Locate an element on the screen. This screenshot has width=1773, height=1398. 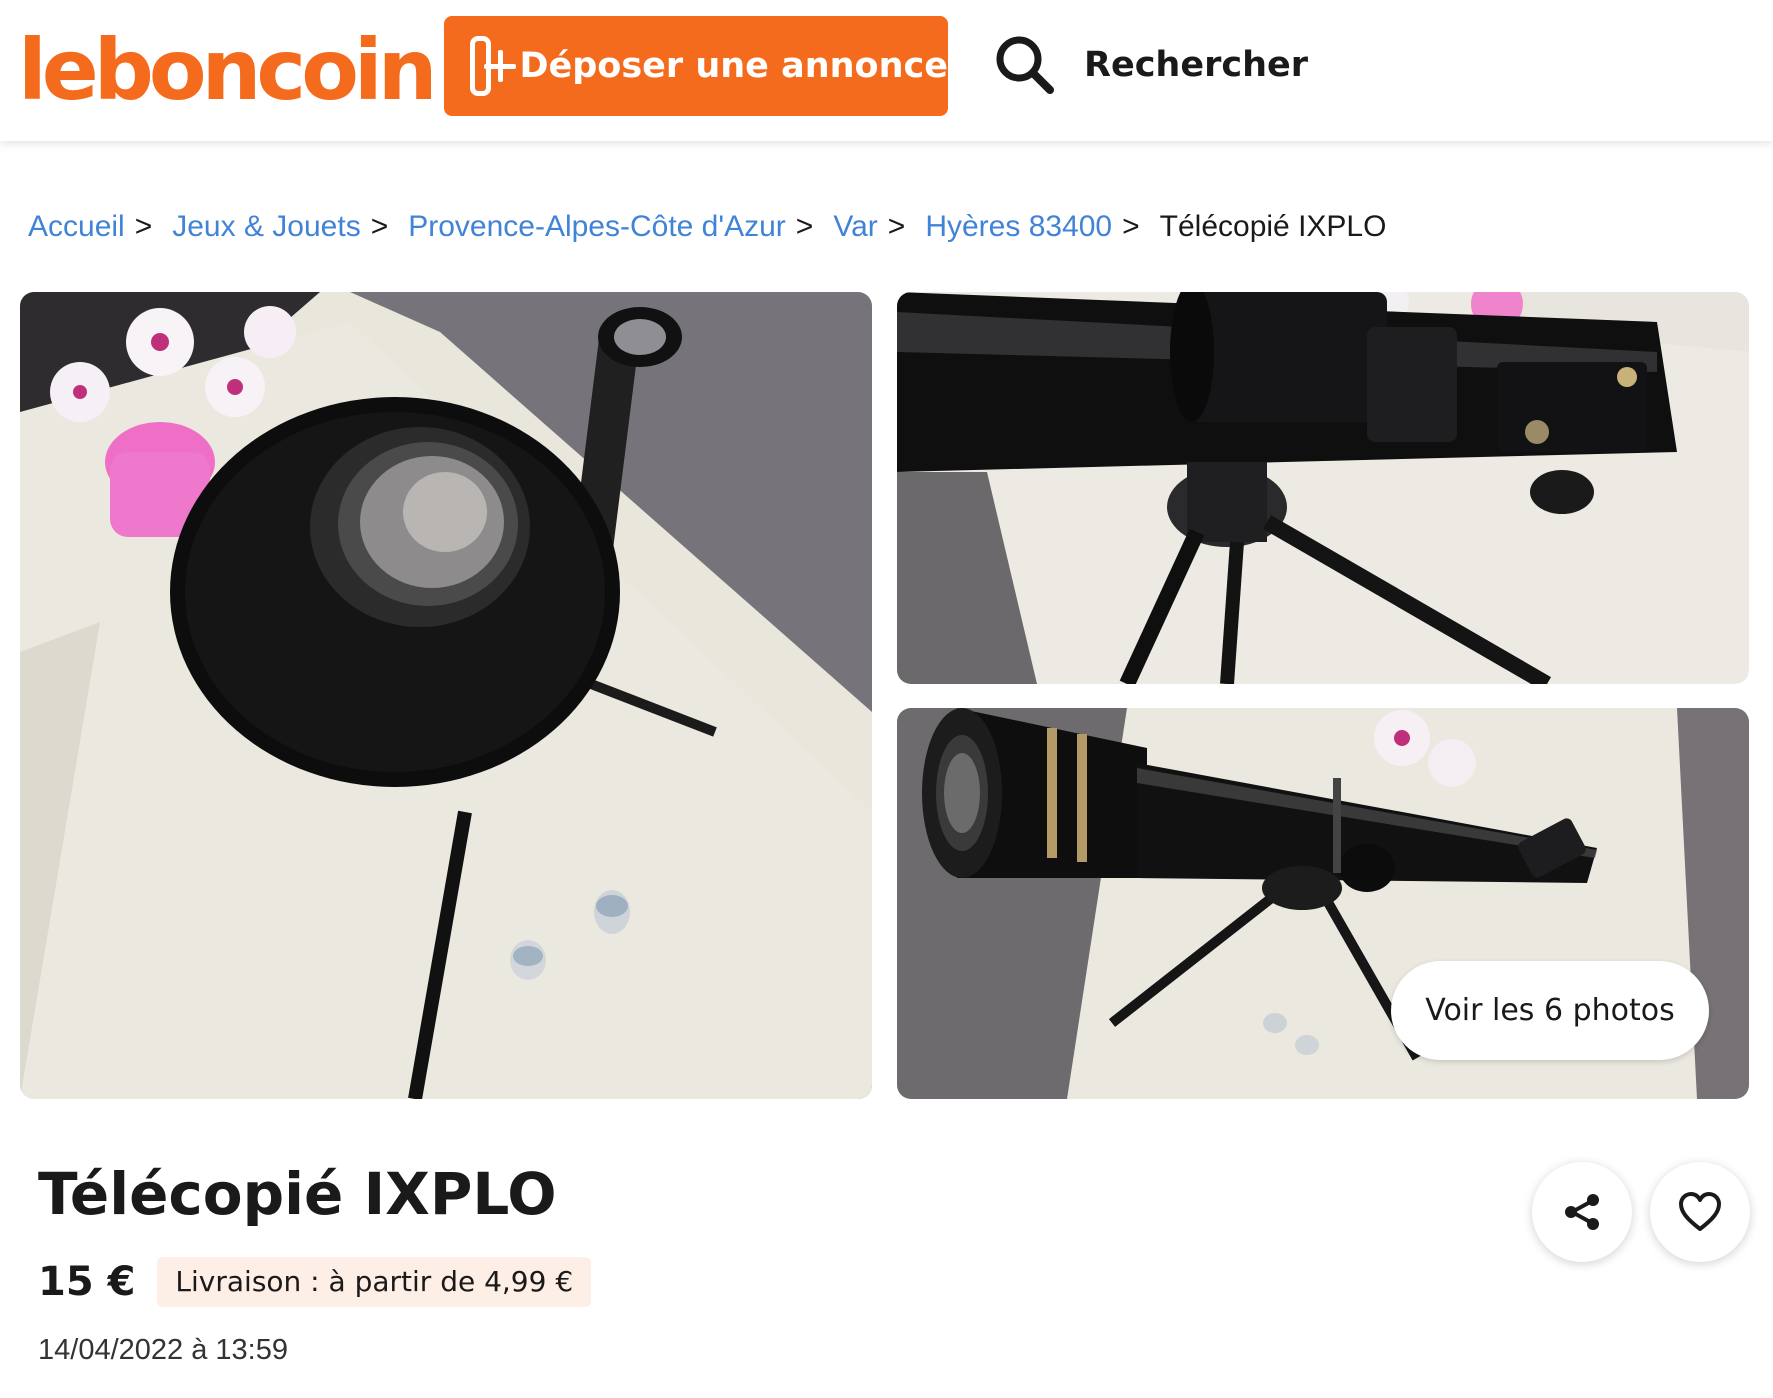
delivery-badge: Livraison : à partir de 4,99 € is located at coordinates (374, 1282).